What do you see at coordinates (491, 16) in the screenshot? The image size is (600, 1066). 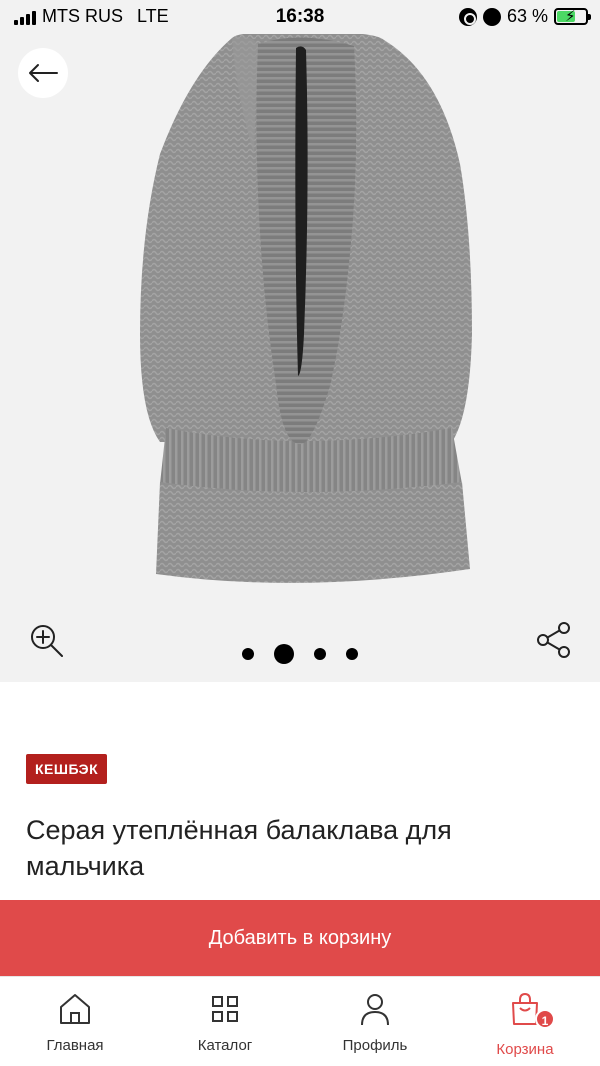 I see `alarm-icon` at bounding box center [491, 16].